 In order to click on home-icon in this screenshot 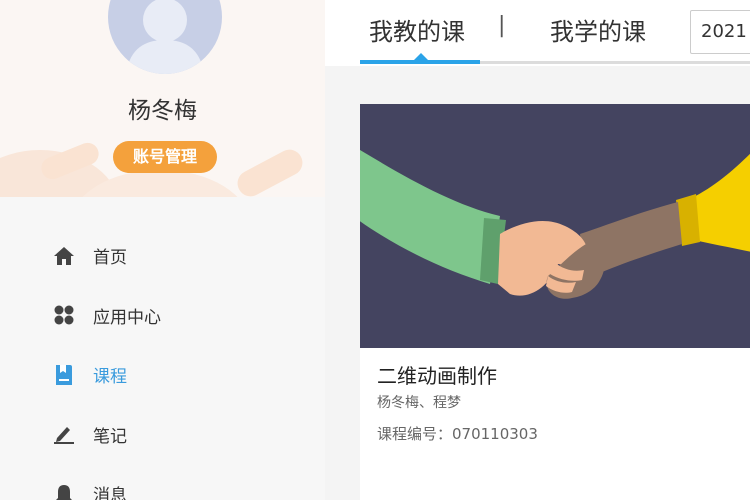, I will do `click(64, 256)`.